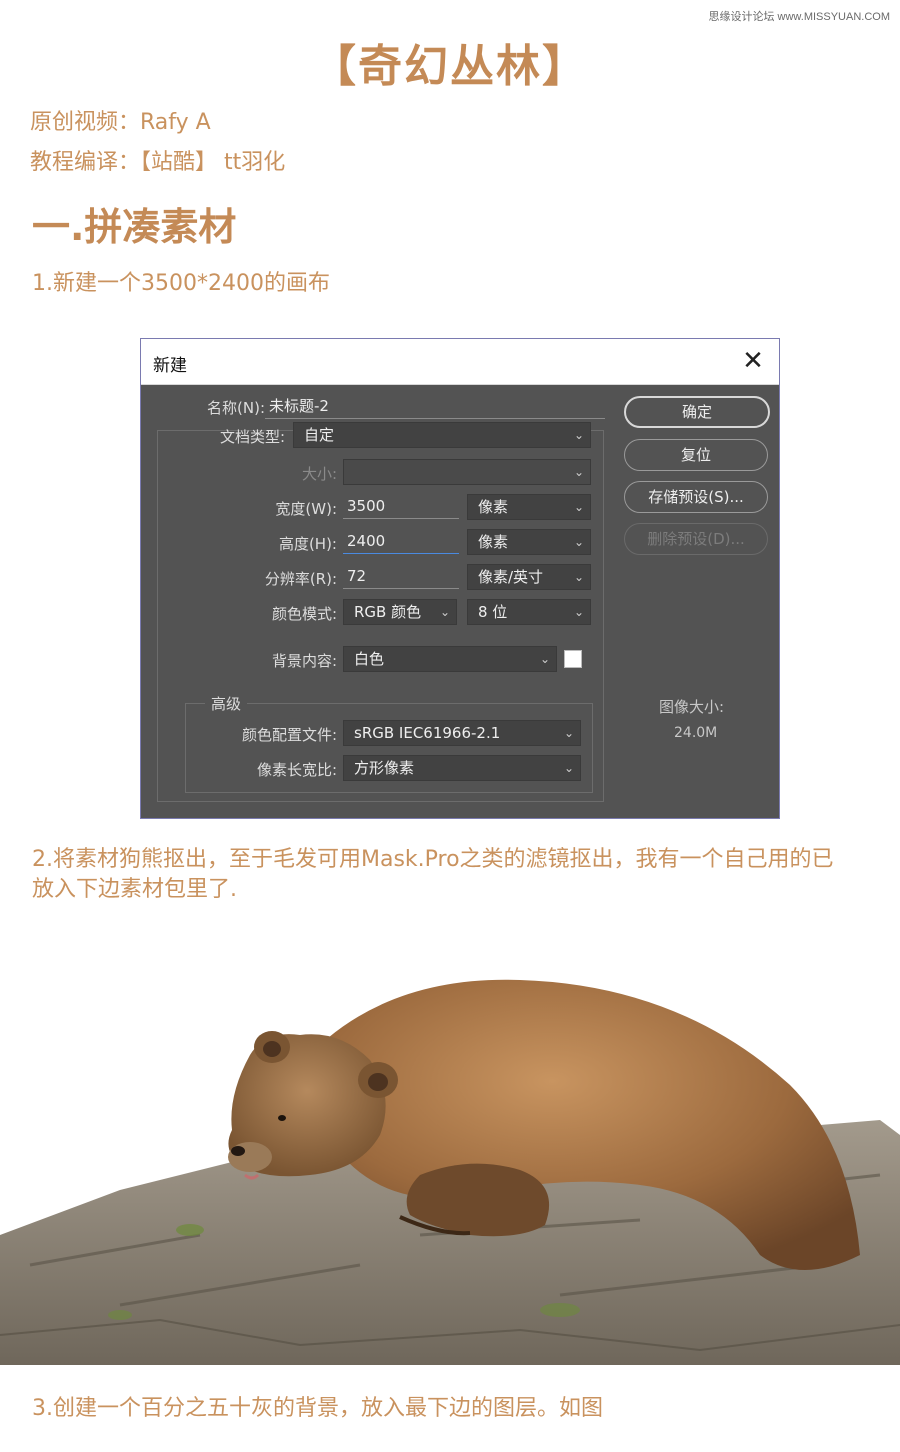 The height and width of the screenshot is (1452, 900). I want to click on pixel-aspect-select: 方形像素 ⌄, so click(462, 768).